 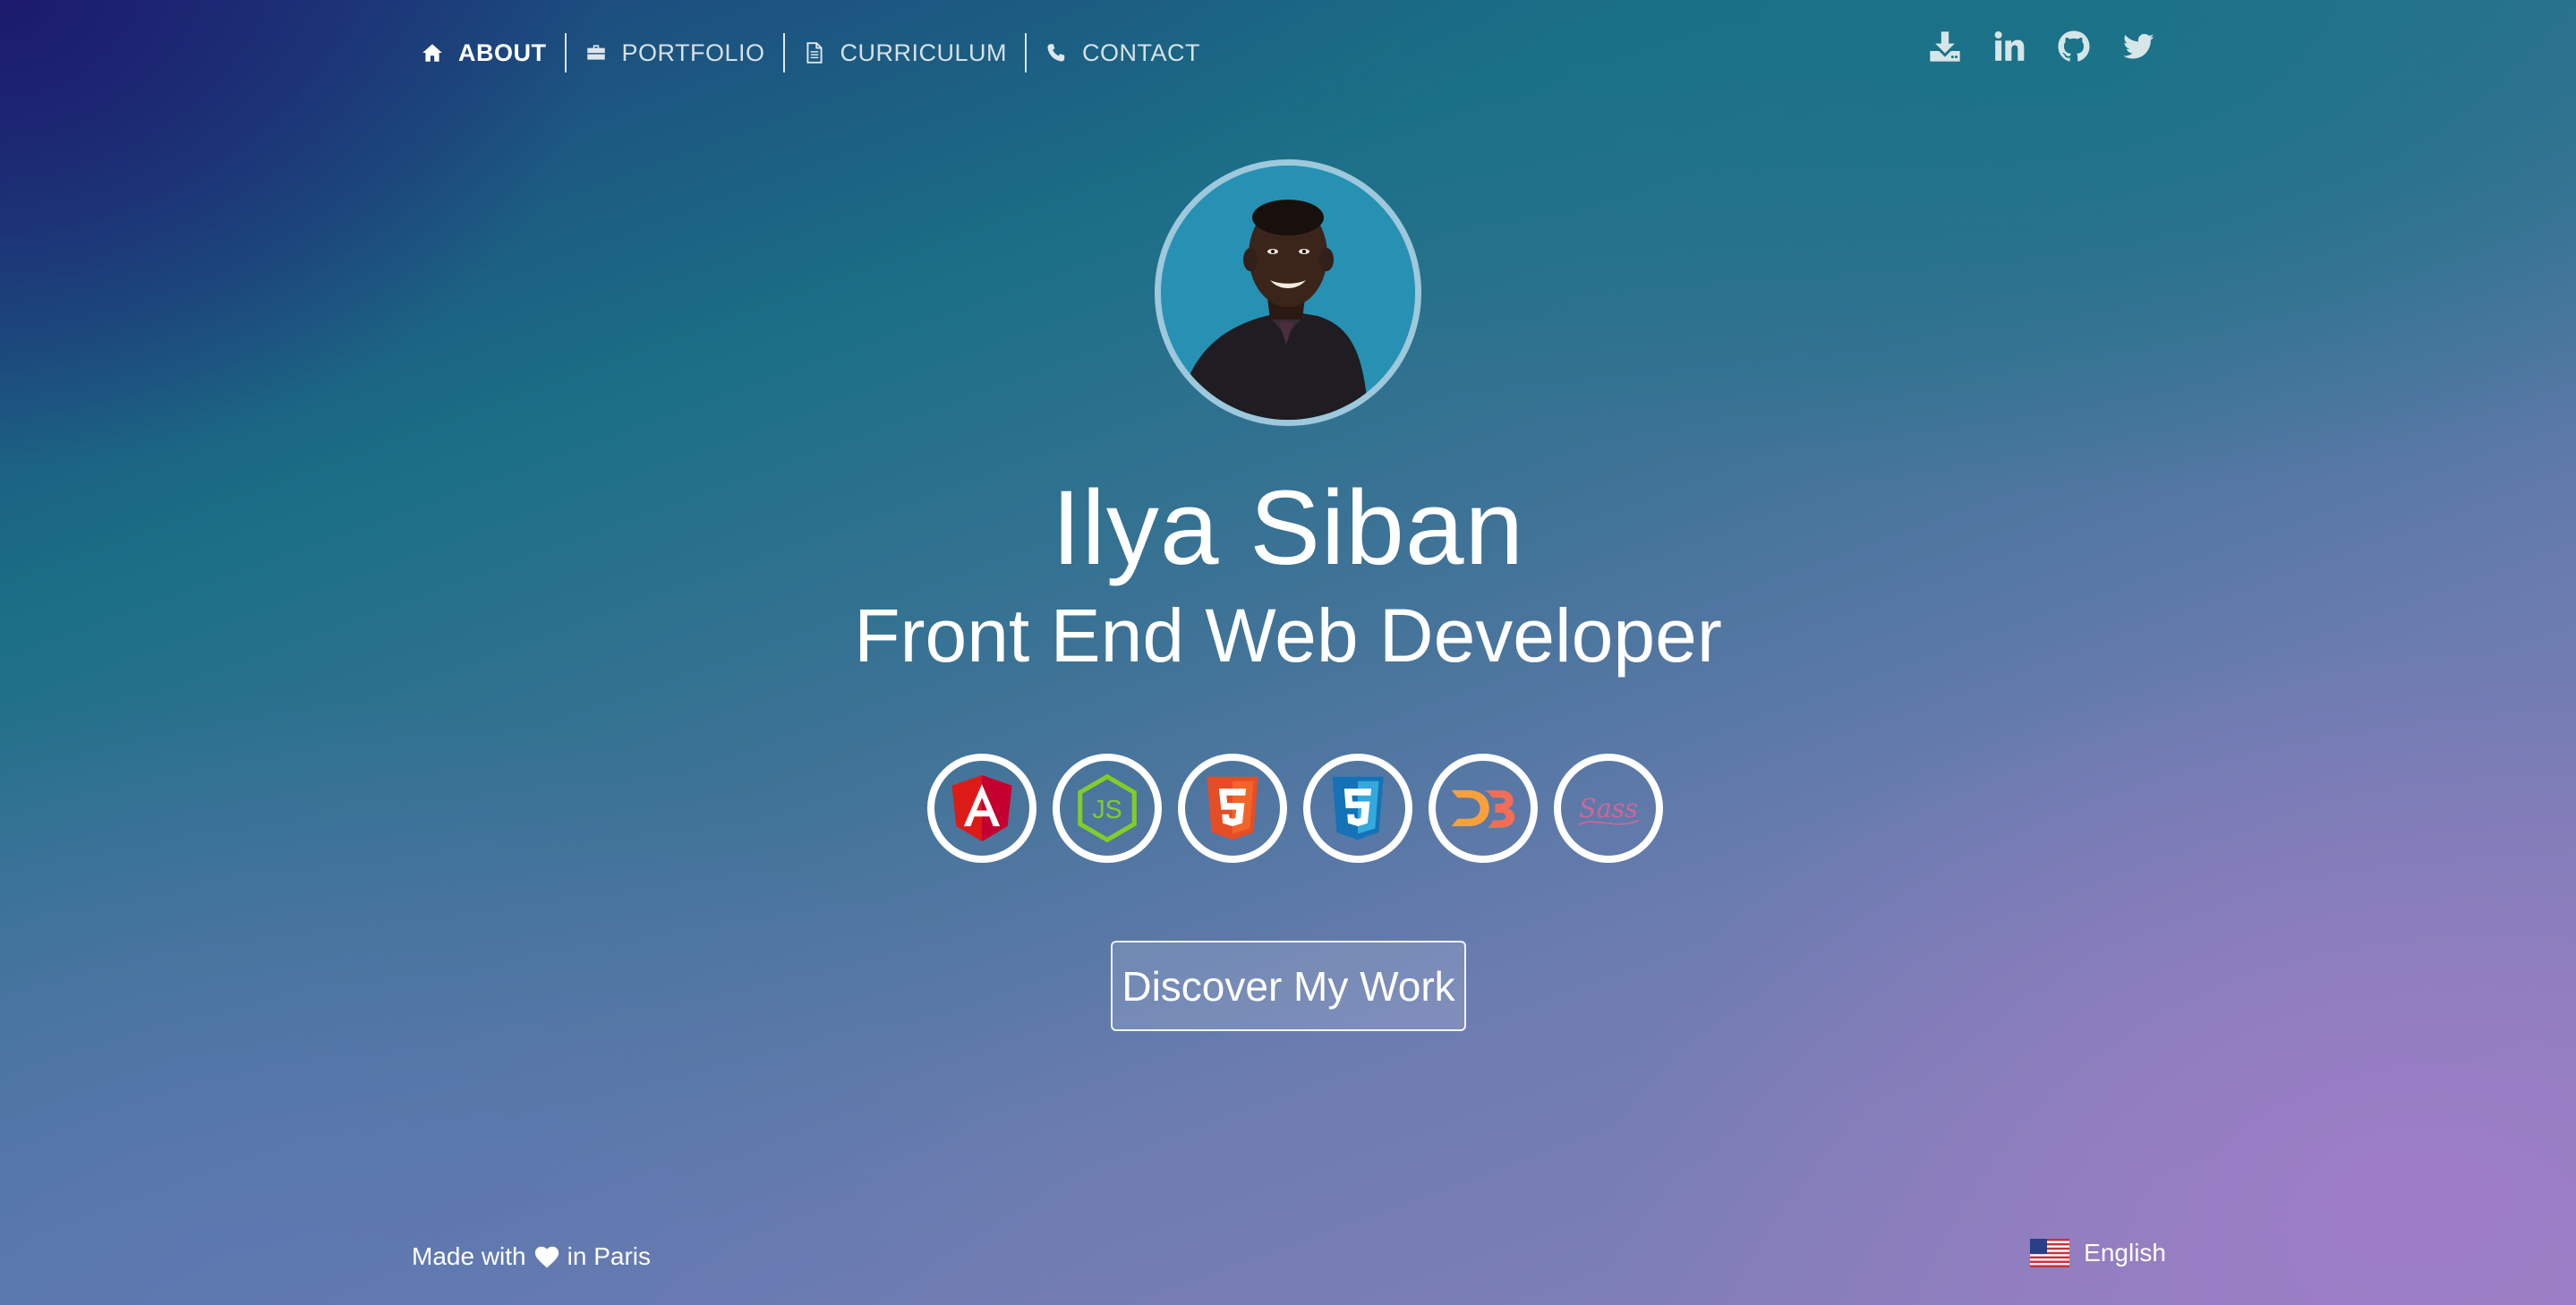 I want to click on tech-badge-css3, so click(x=1357, y=808).